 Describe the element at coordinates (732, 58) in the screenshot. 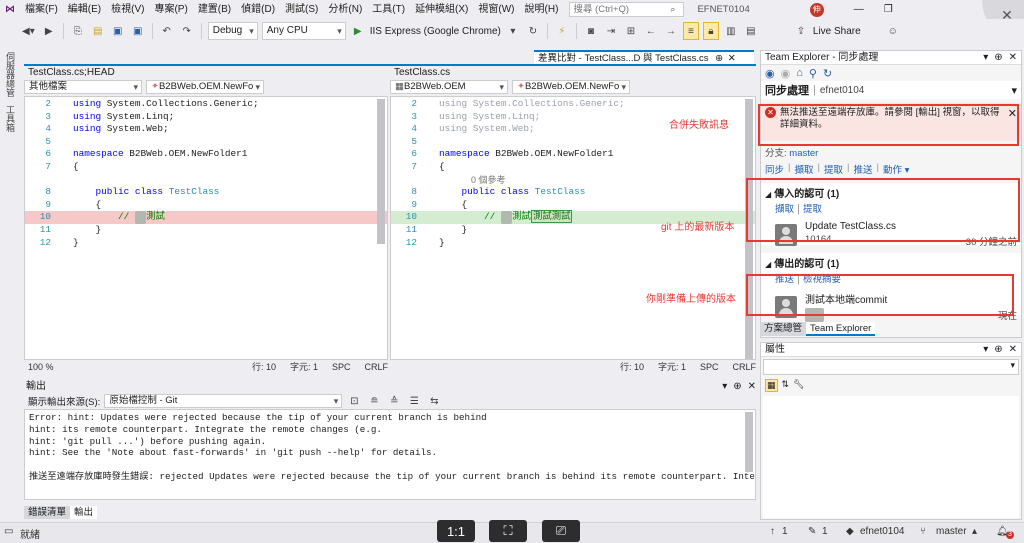

I see `tab-close-icon: ✕` at that location.